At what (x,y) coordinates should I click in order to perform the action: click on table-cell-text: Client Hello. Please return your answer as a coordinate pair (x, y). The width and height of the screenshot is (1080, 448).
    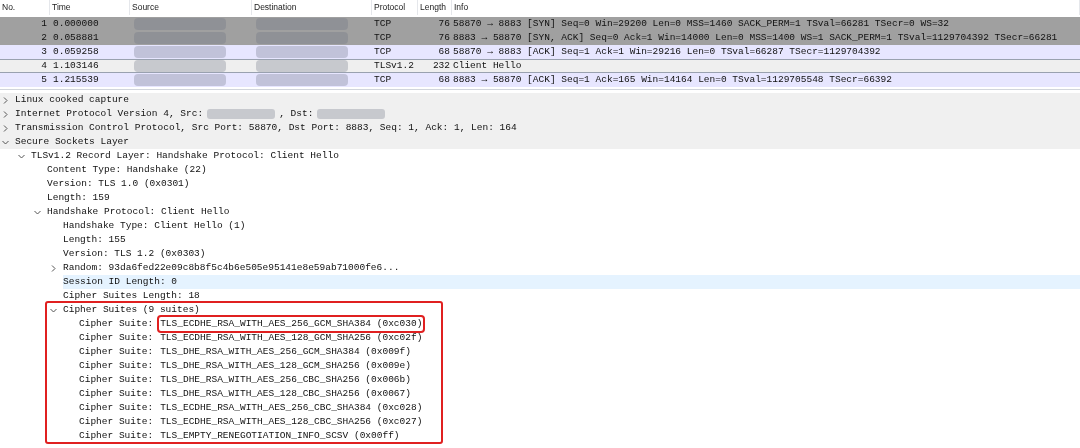
    Looking at the image, I should click on (487, 66).